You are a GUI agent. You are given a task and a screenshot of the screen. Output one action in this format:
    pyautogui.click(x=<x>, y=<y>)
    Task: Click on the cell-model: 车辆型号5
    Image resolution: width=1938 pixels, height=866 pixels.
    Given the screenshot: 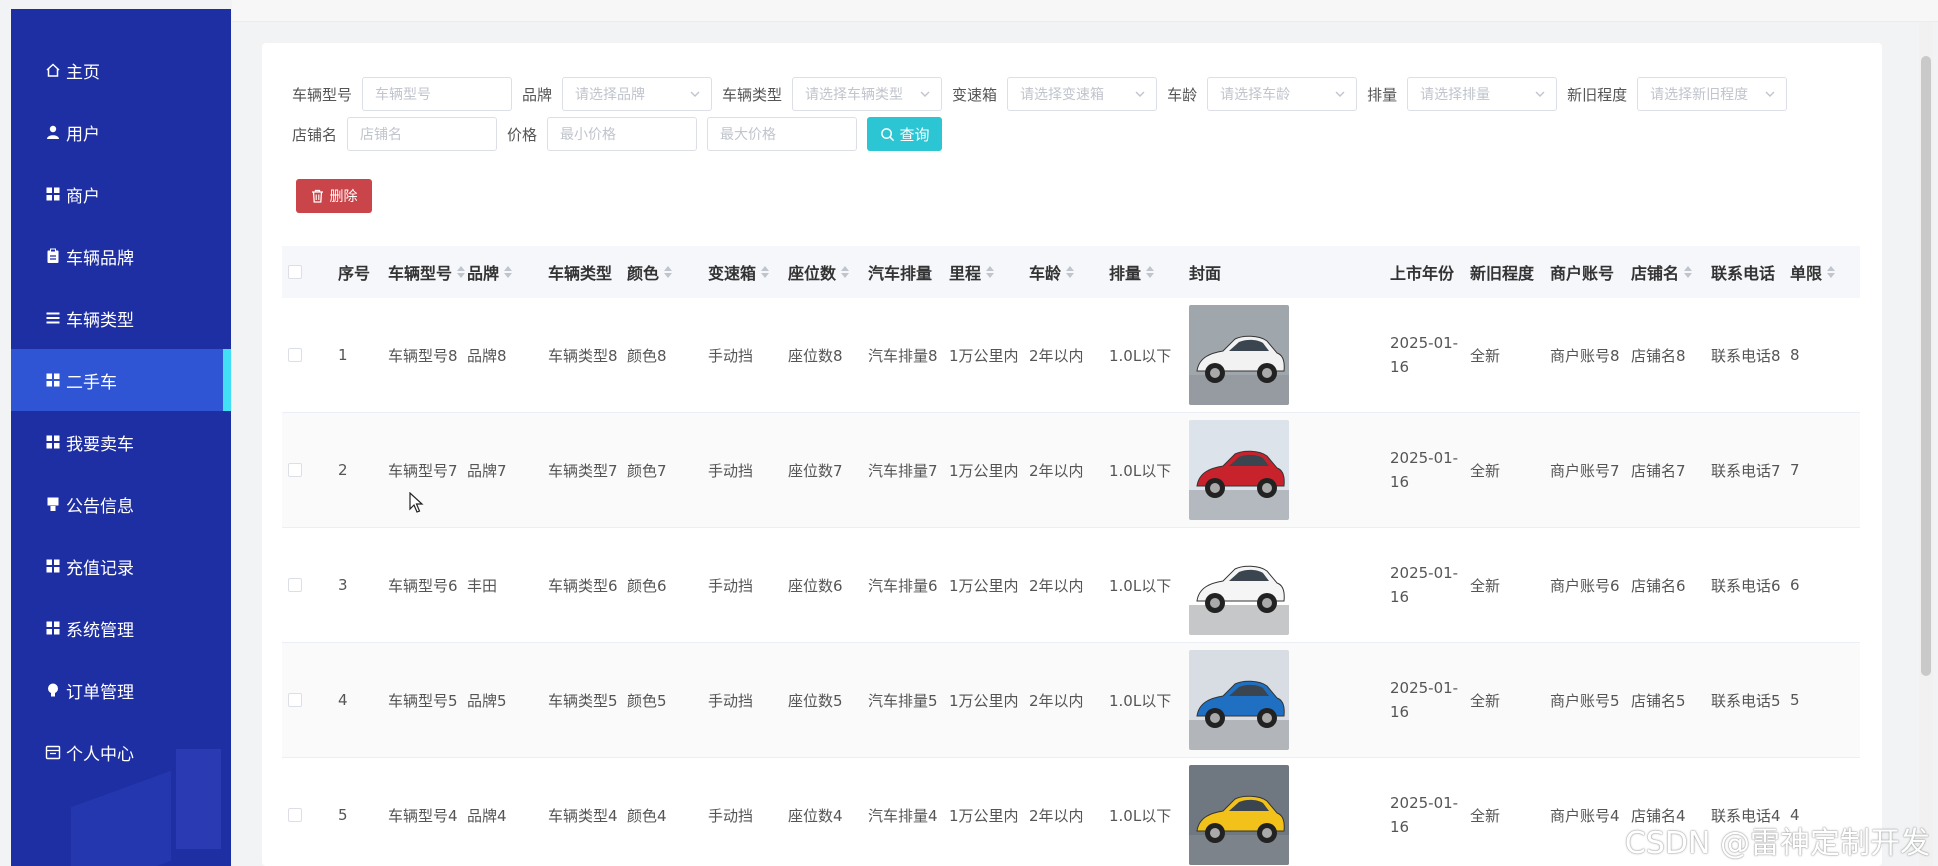 What is the action you would take?
    pyautogui.click(x=423, y=700)
    